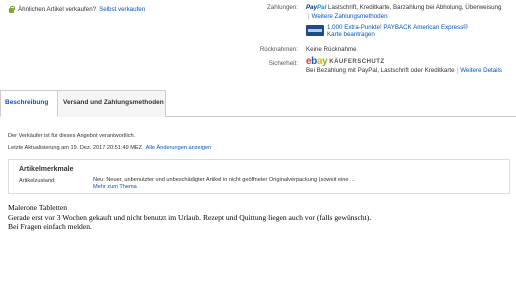 The image size is (516, 290). What do you see at coordinates (315, 30) in the screenshot?
I see `credit-card-icon` at bounding box center [315, 30].